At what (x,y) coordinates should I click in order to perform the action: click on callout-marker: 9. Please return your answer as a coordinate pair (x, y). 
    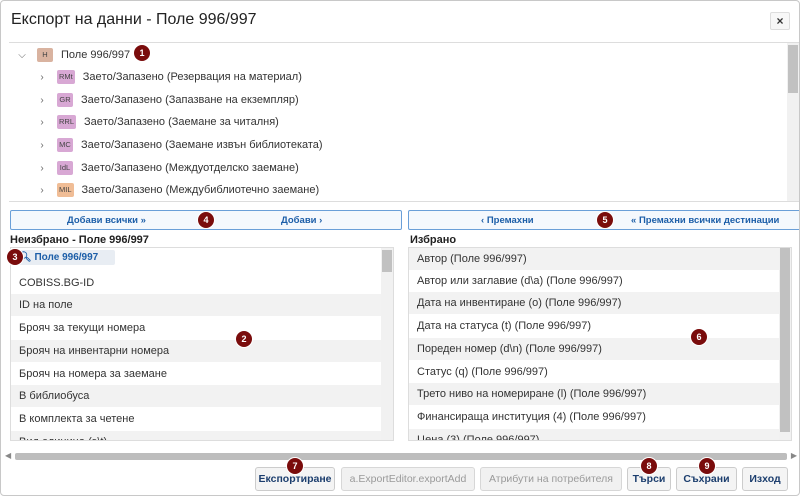
    Looking at the image, I should click on (707, 466).